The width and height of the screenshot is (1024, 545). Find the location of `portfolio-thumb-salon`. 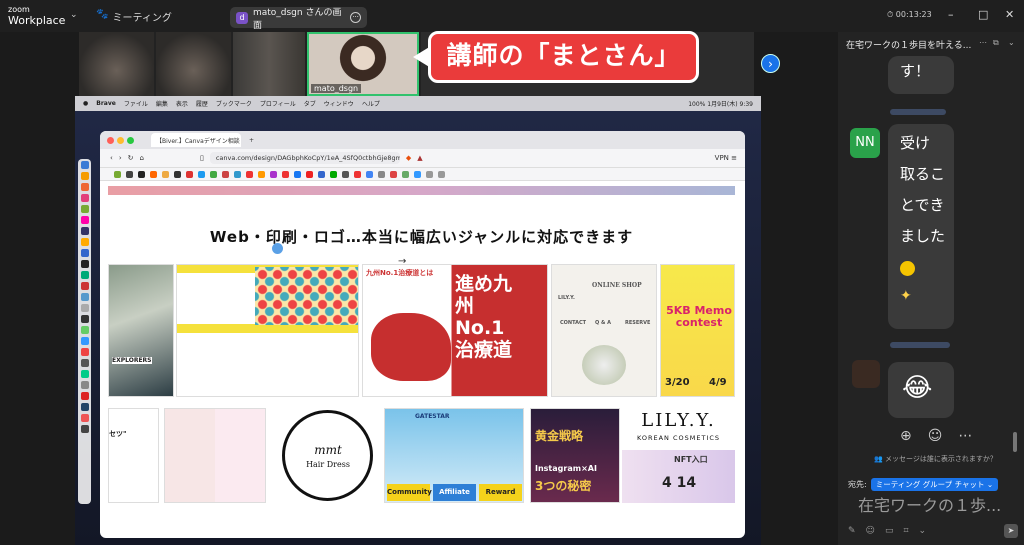

portfolio-thumb-salon is located at coordinates (215, 455).